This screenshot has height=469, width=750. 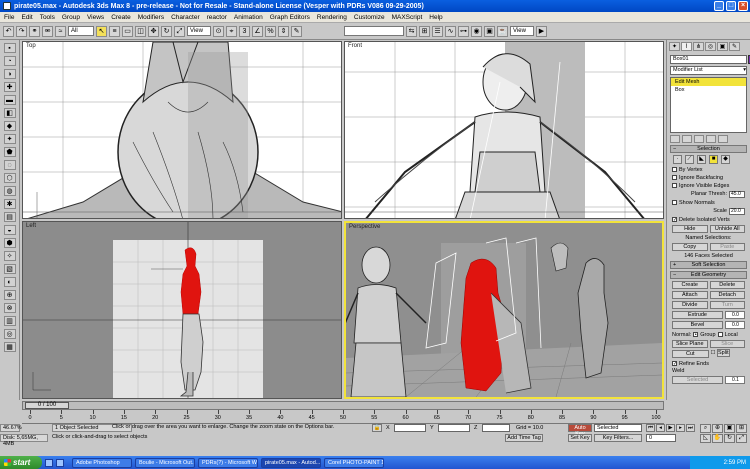 What do you see at coordinates (21, 462) in the screenshot?
I see `start-button: start` at bounding box center [21, 462].